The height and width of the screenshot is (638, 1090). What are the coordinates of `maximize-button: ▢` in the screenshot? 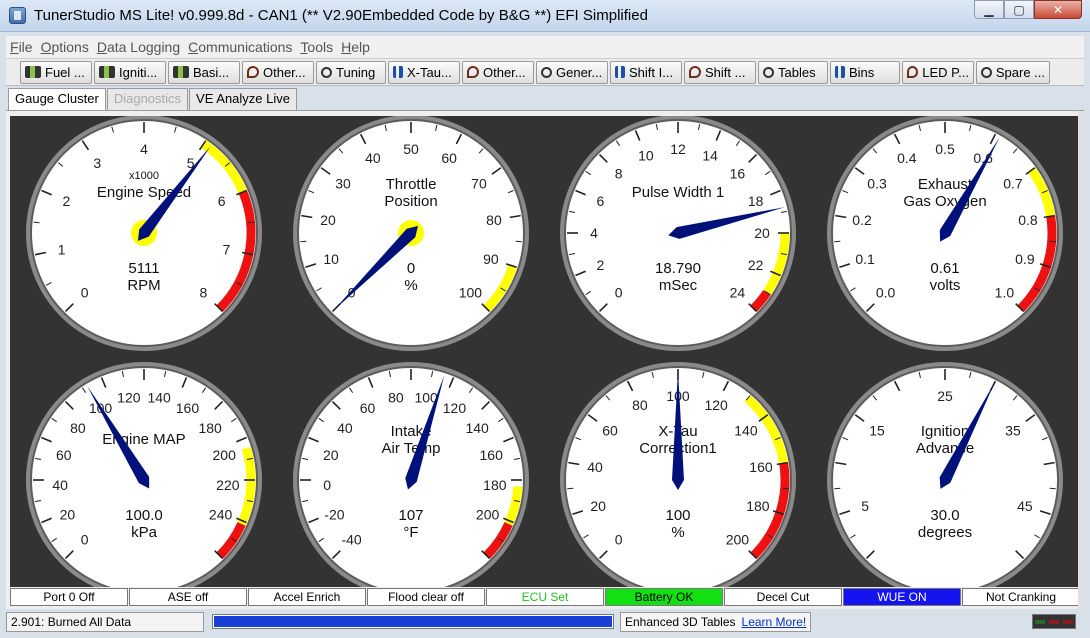 It's located at (1019, 9).